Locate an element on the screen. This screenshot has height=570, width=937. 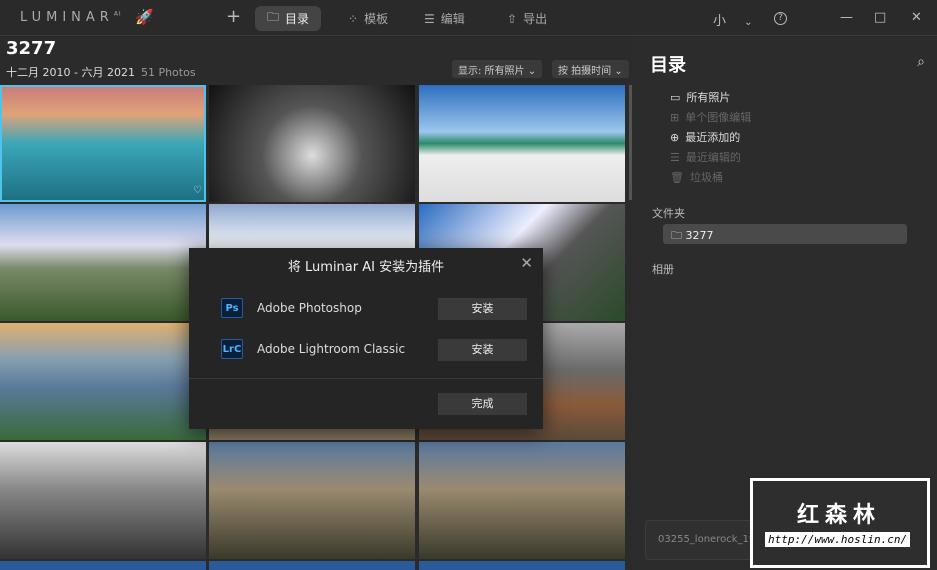
install-photoshop-button: 安装 is located at coordinates (482, 309).